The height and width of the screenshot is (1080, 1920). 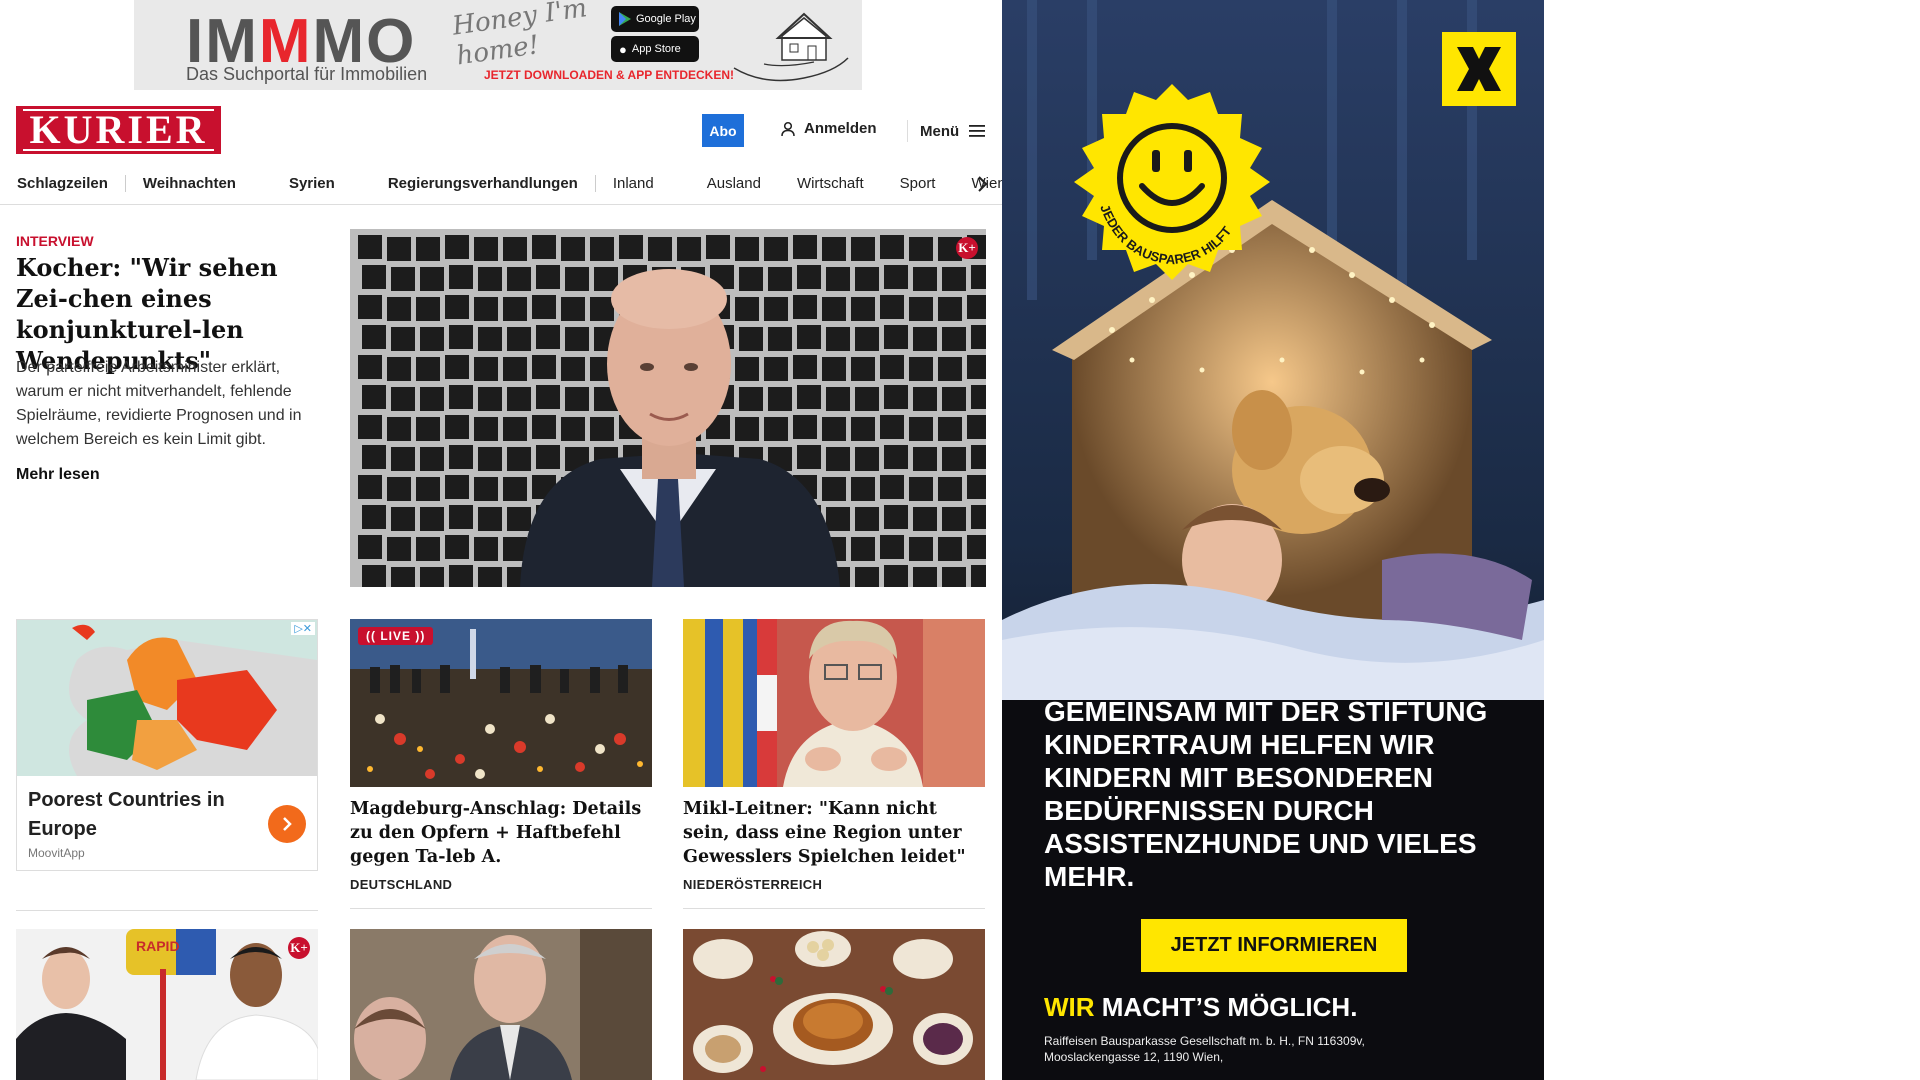 What do you see at coordinates (167, 1004) in the screenshot?
I see `article-card: RAPID K+` at bounding box center [167, 1004].